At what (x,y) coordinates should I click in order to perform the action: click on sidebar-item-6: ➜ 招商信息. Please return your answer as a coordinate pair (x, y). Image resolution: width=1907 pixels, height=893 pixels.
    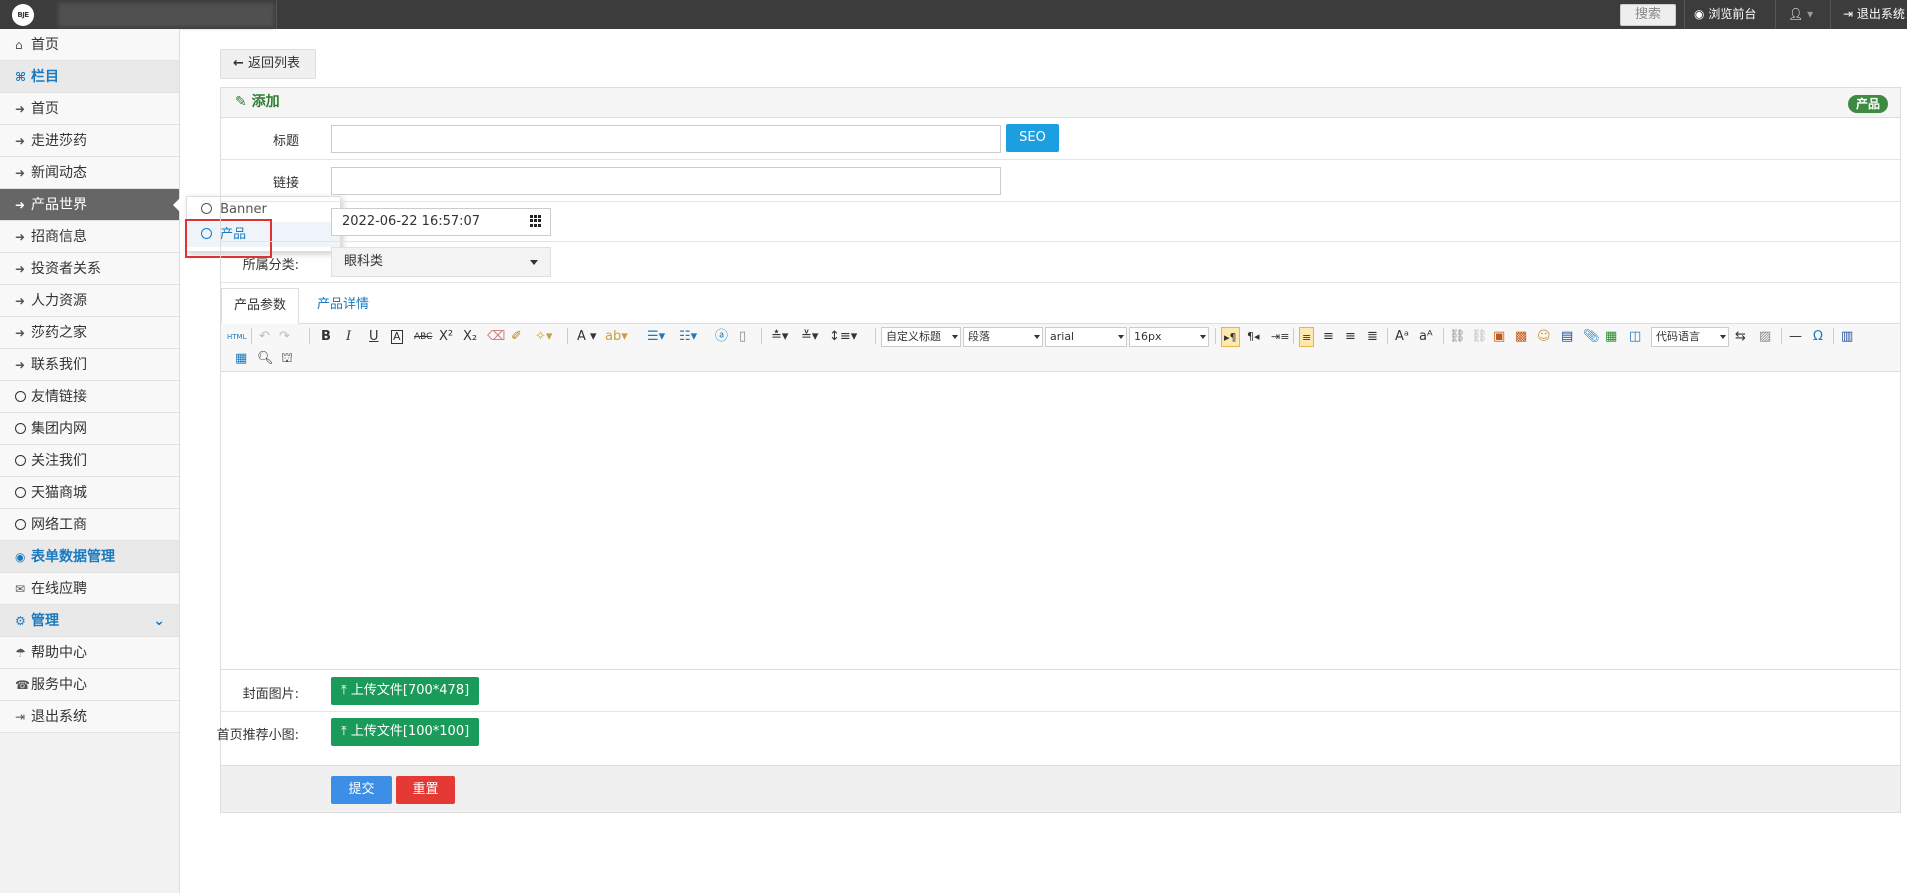
    Looking at the image, I should click on (89, 237).